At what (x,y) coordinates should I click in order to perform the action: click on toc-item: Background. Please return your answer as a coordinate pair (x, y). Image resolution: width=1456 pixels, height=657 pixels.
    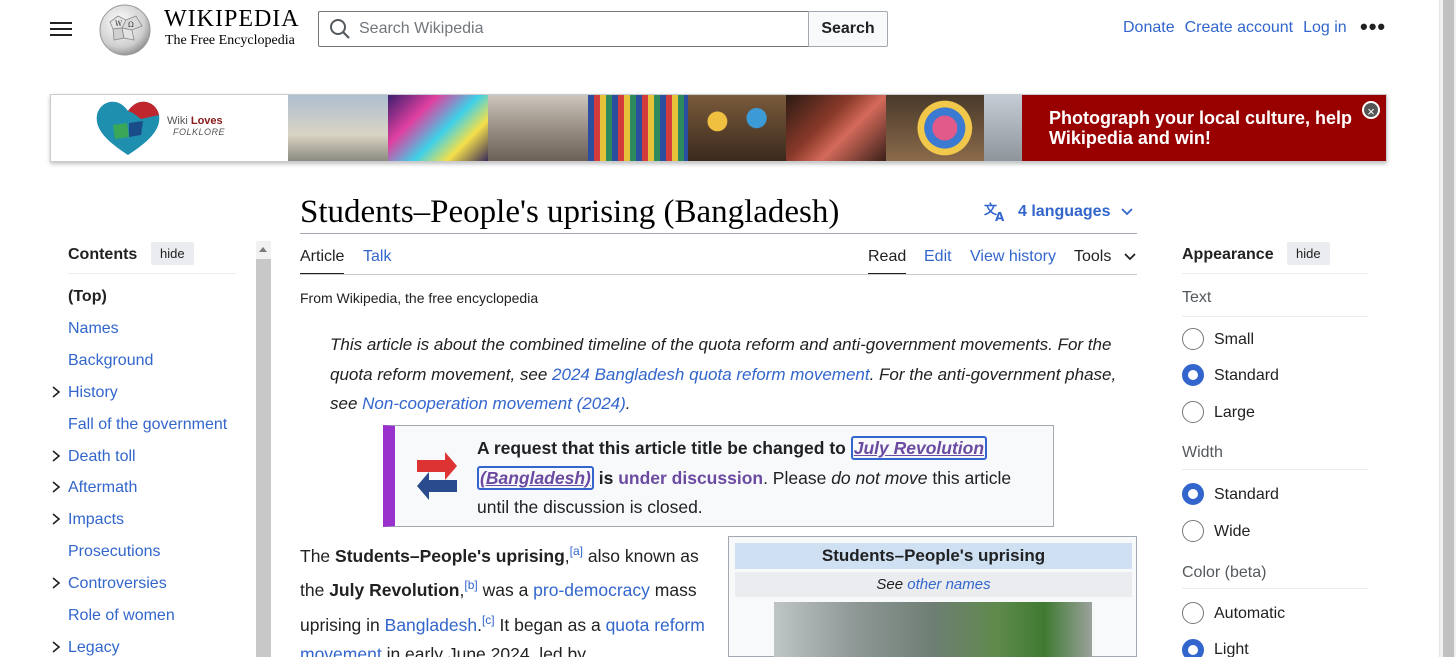
    Looking at the image, I should click on (110, 361).